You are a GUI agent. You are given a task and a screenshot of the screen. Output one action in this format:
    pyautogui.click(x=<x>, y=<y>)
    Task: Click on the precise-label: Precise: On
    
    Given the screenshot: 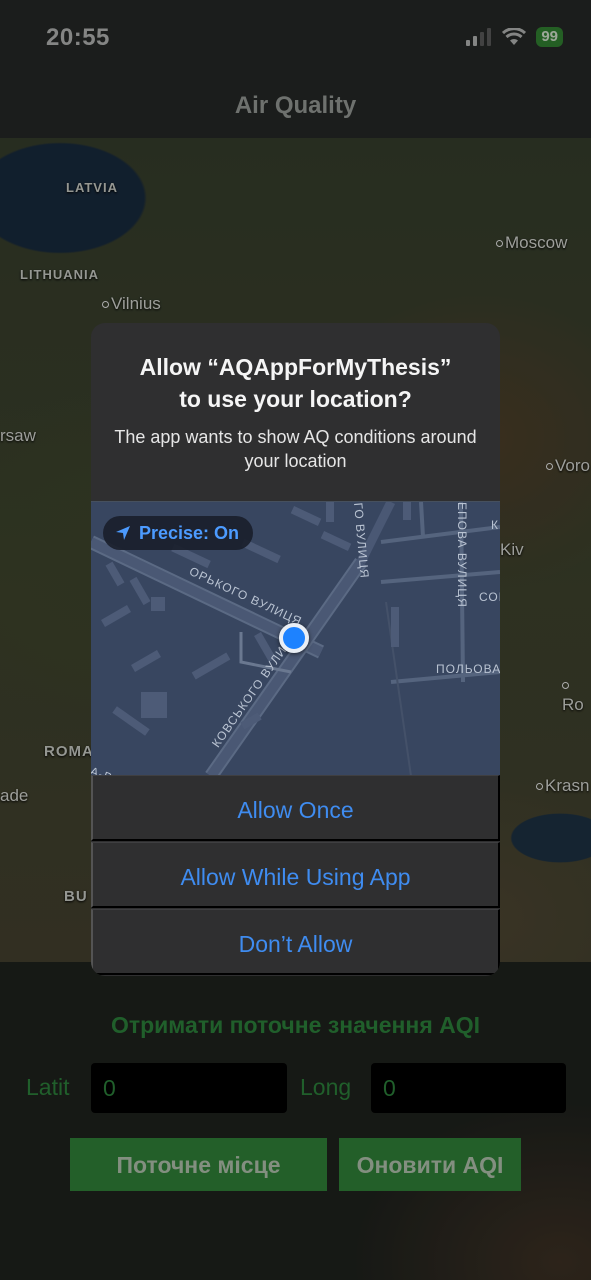 What is the action you would take?
    pyautogui.click(x=189, y=532)
    